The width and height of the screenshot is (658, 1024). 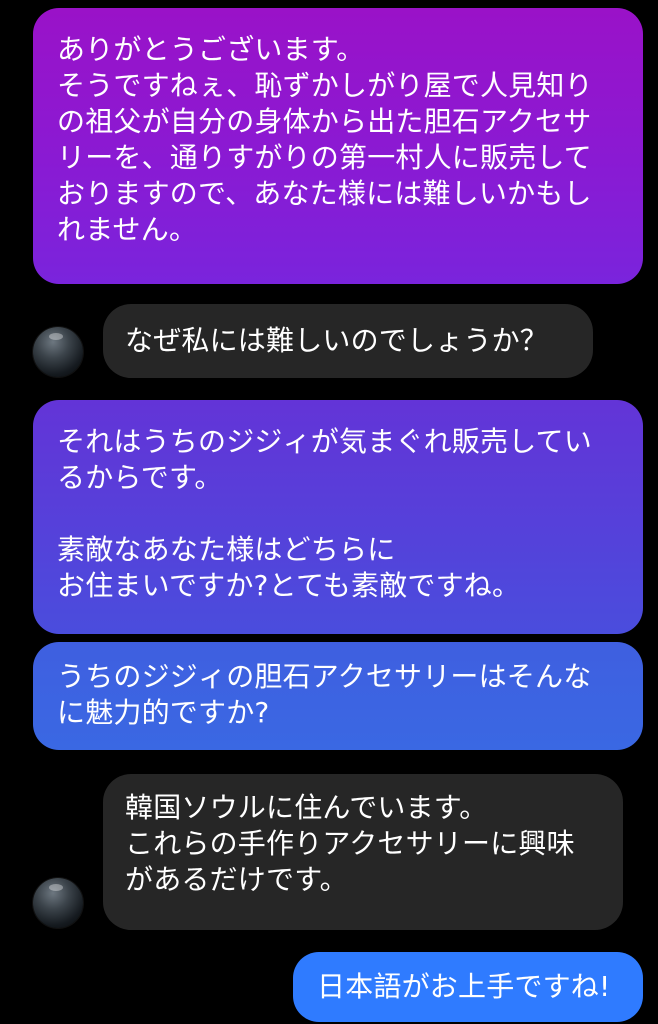 I want to click on incoming-message: なぜ私には難しいのでしょうか？, so click(x=348, y=341).